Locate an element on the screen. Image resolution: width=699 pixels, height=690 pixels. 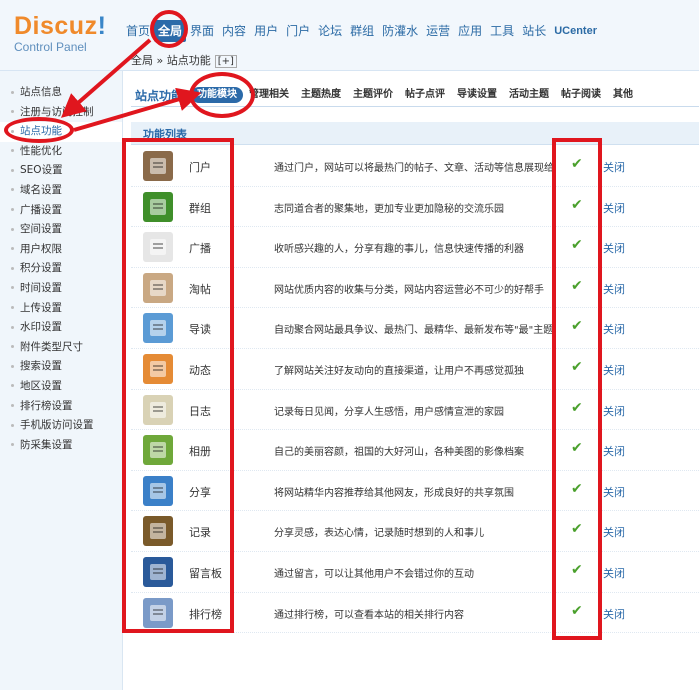
sidebar-item: 上传设置 is located at coordinates (61, 309).